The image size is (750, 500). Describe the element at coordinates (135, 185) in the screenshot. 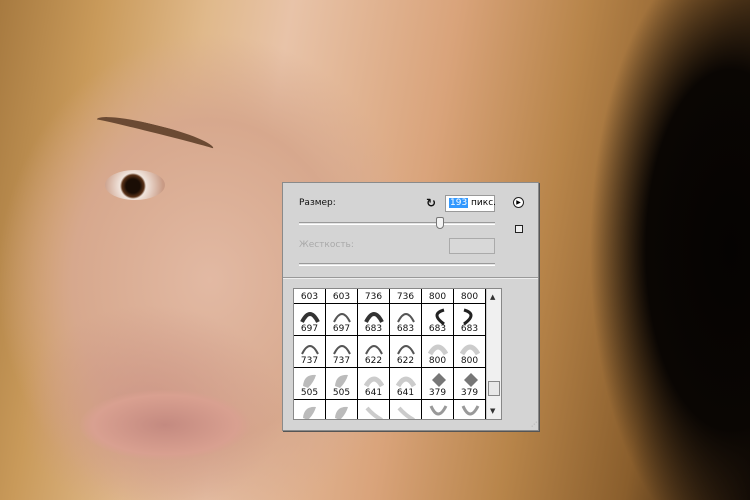

I see `eye` at that location.